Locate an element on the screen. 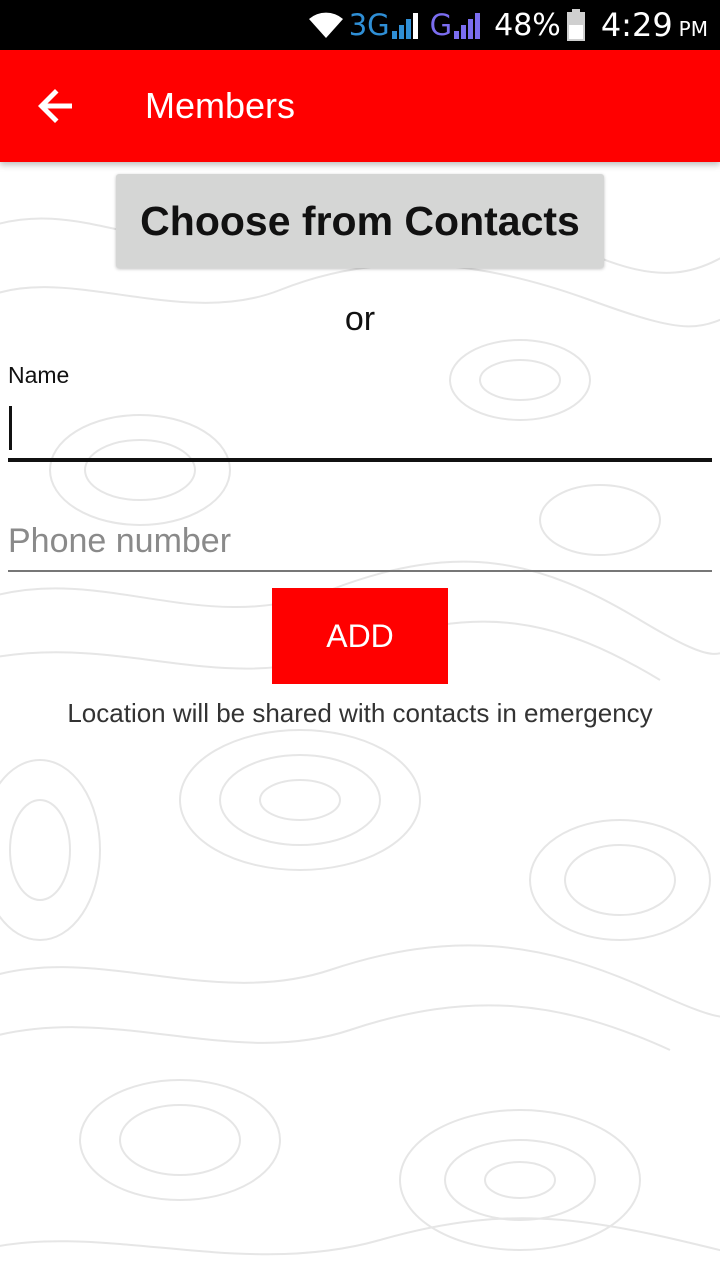 The height and width of the screenshot is (1280, 720). name-input is located at coordinates (360, 431).